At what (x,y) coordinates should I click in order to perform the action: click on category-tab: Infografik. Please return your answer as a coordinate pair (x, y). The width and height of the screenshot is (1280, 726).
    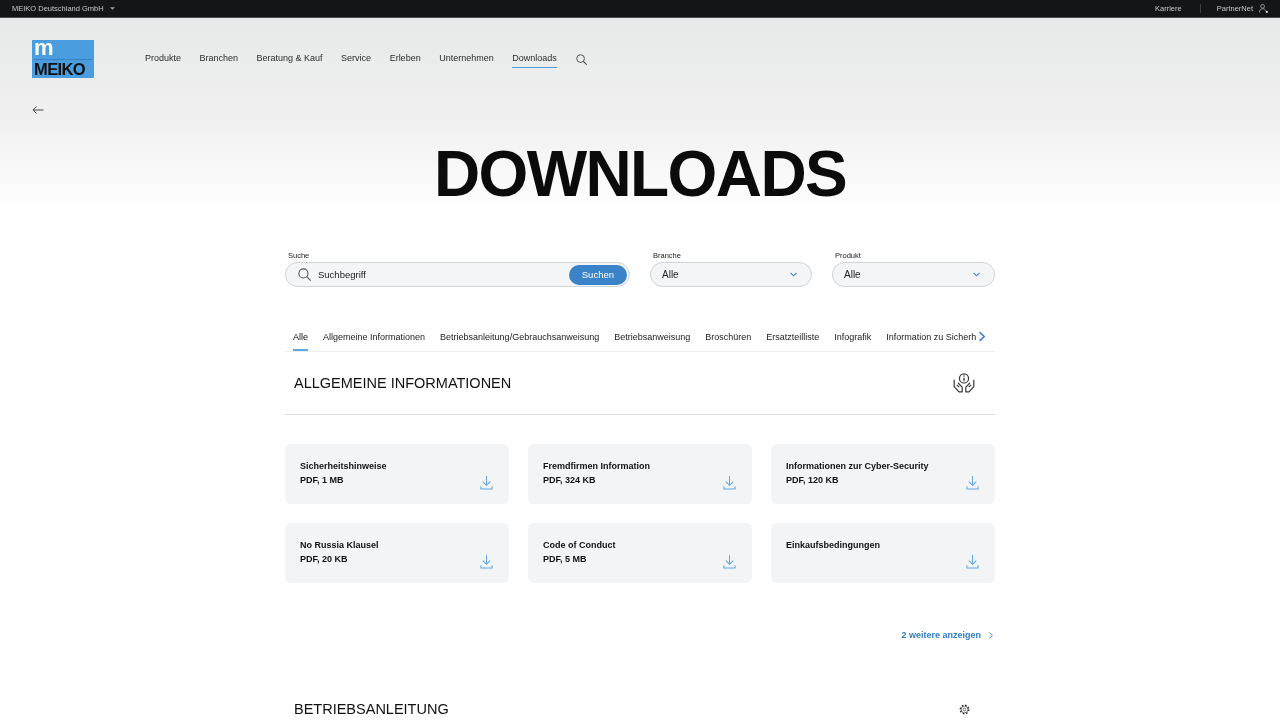
    Looking at the image, I should click on (853, 338).